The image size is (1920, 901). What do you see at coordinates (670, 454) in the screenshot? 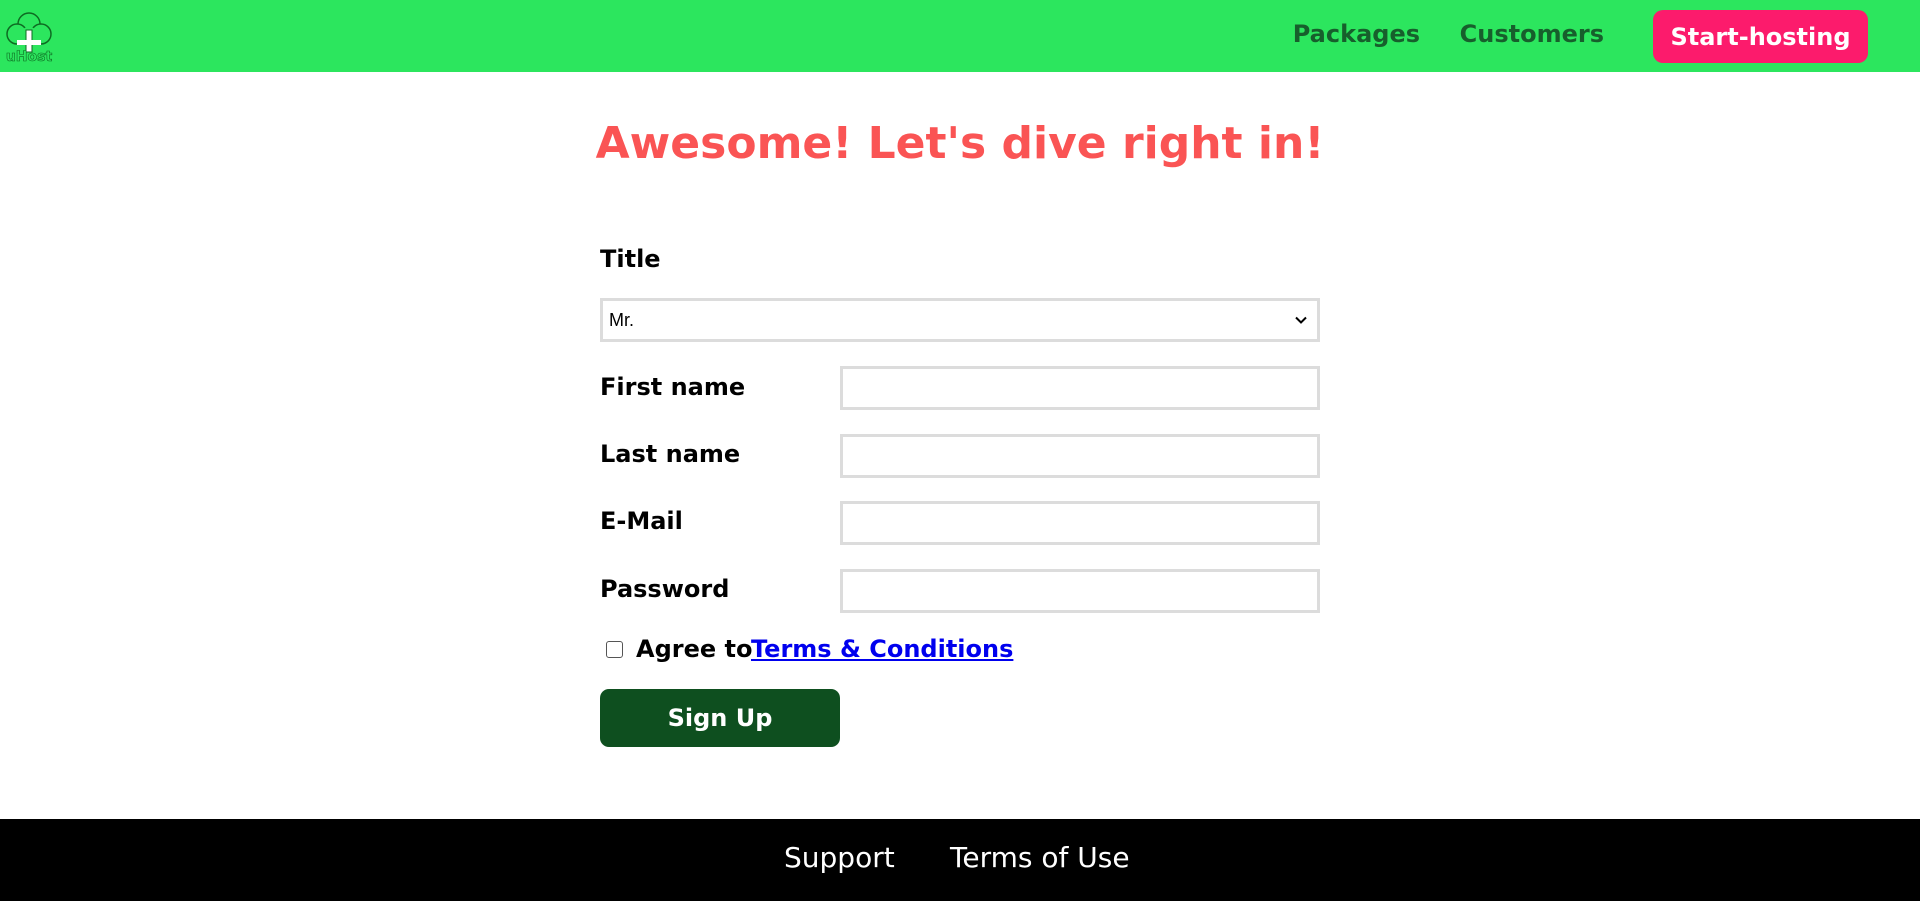
I see `last-name-label: Last name` at bounding box center [670, 454].